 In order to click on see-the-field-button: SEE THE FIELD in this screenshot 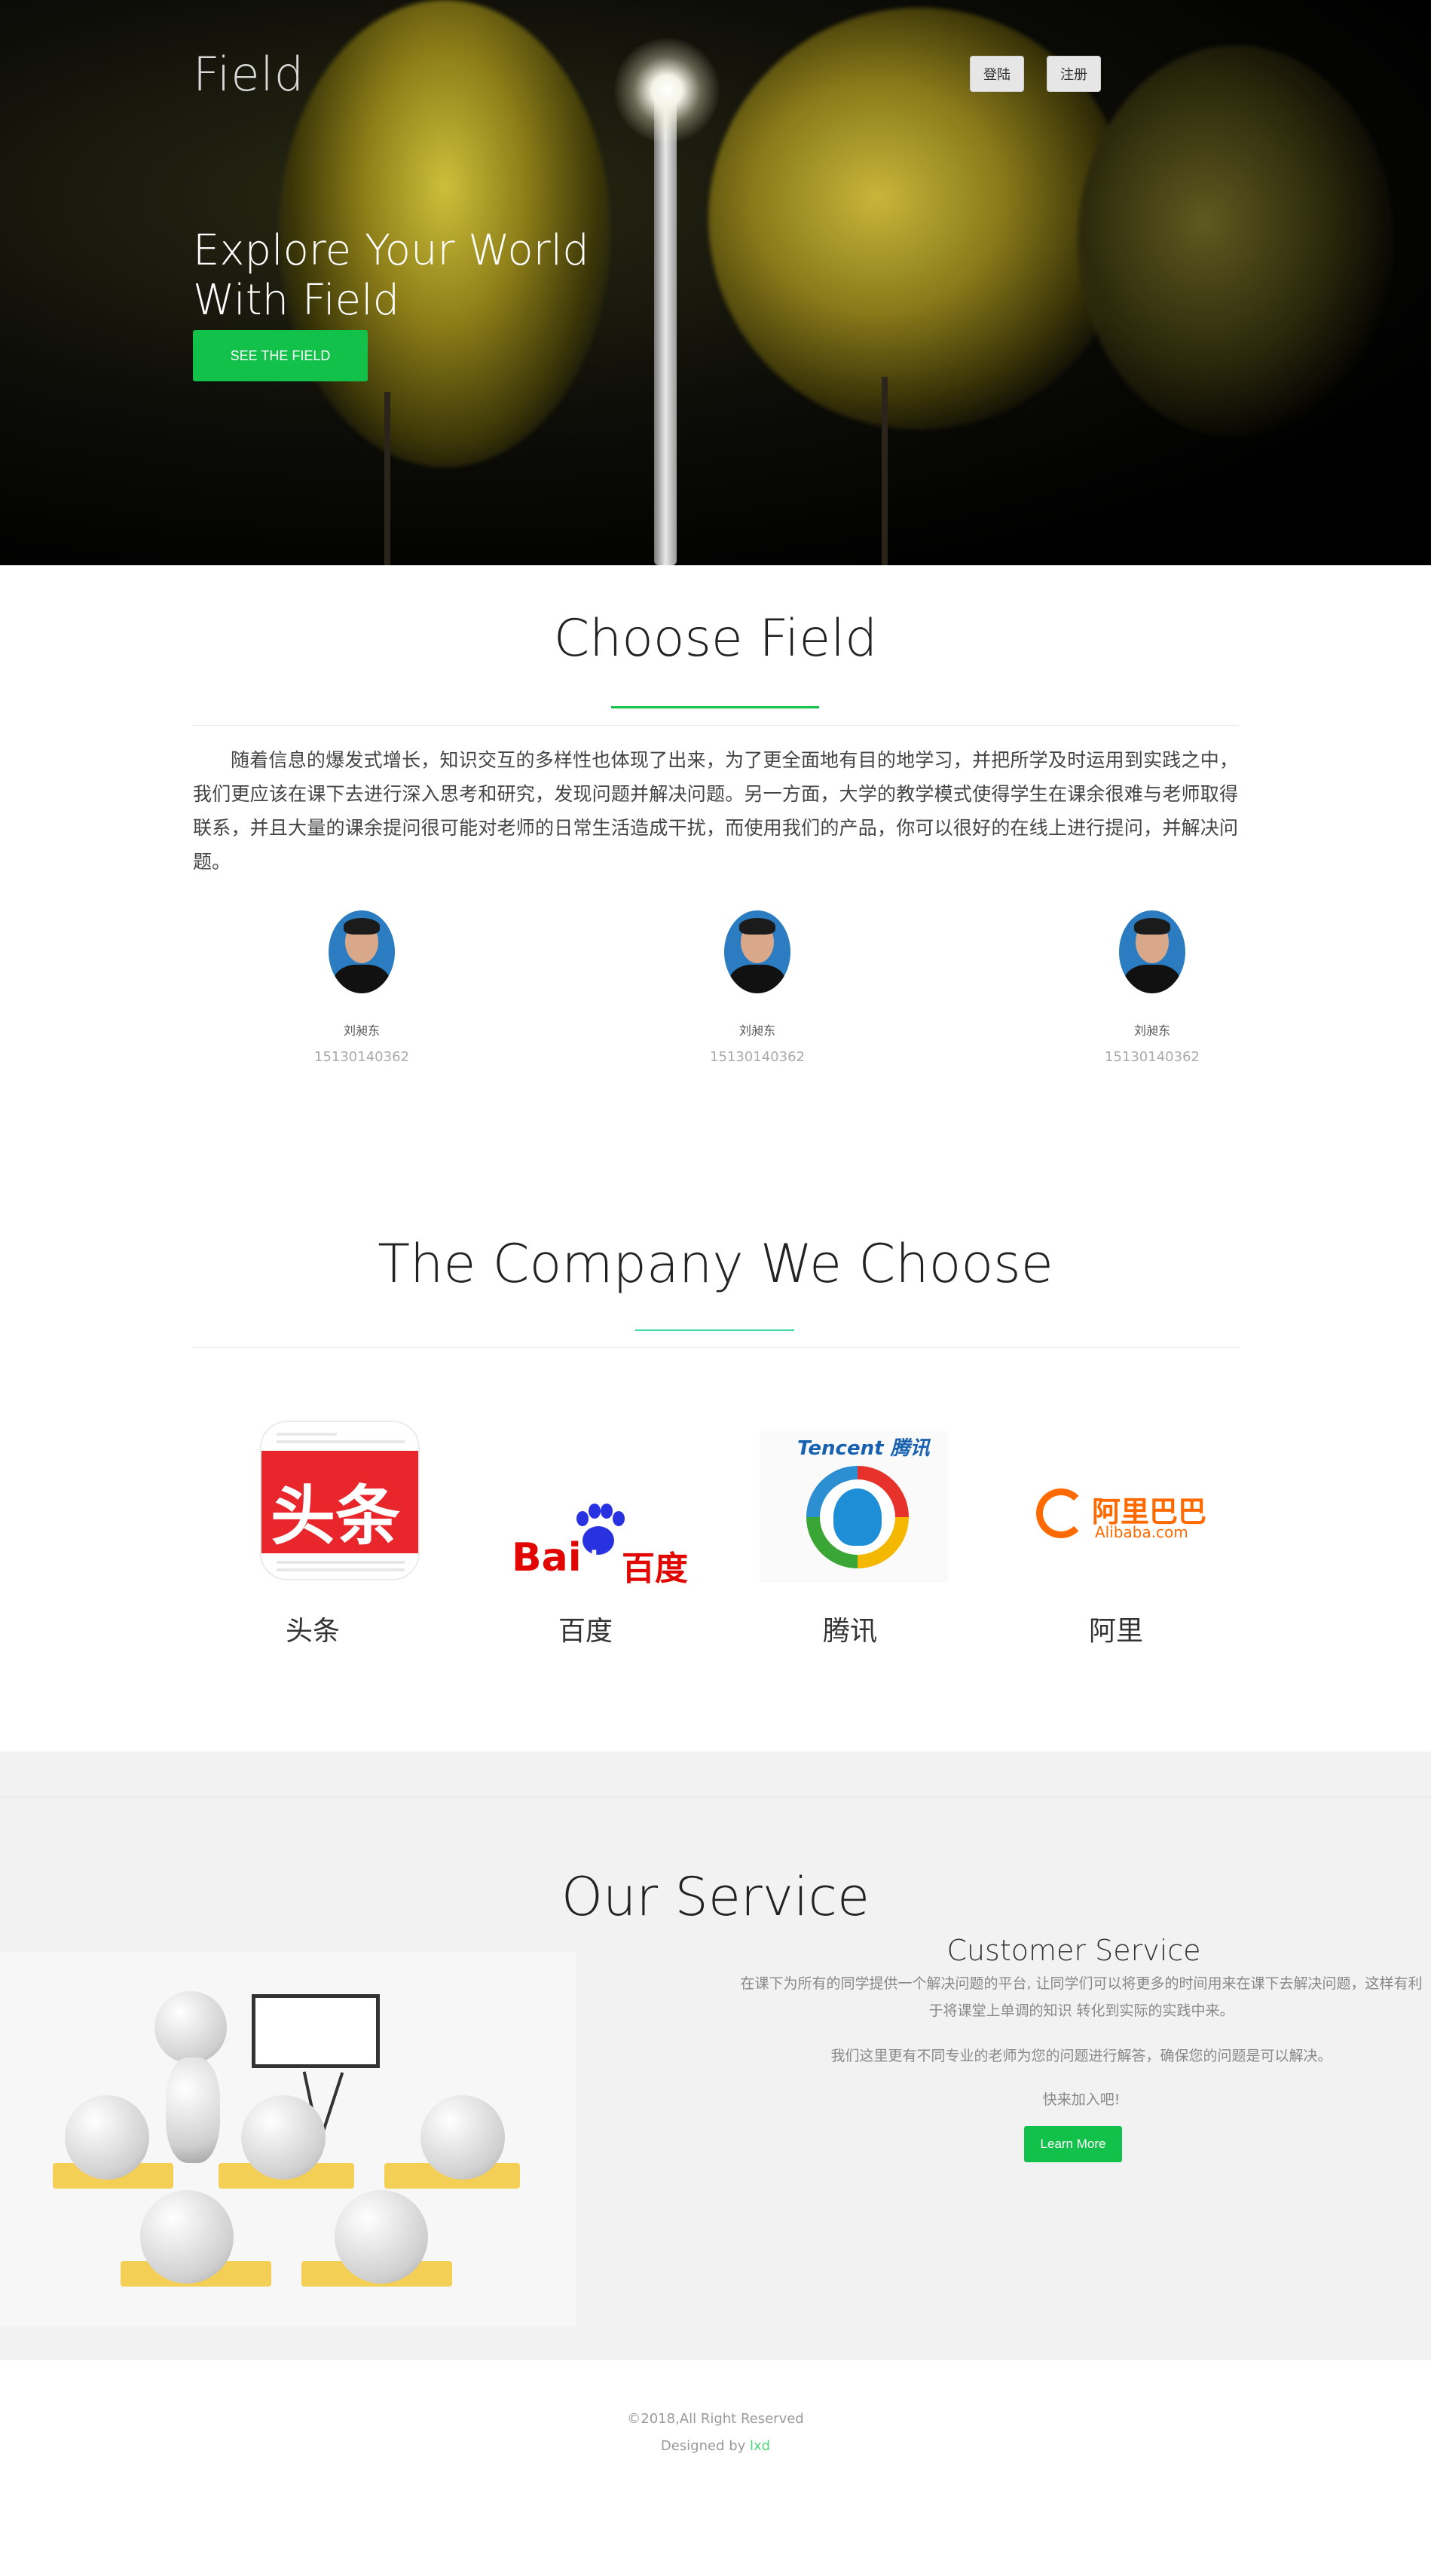, I will do `click(280, 355)`.